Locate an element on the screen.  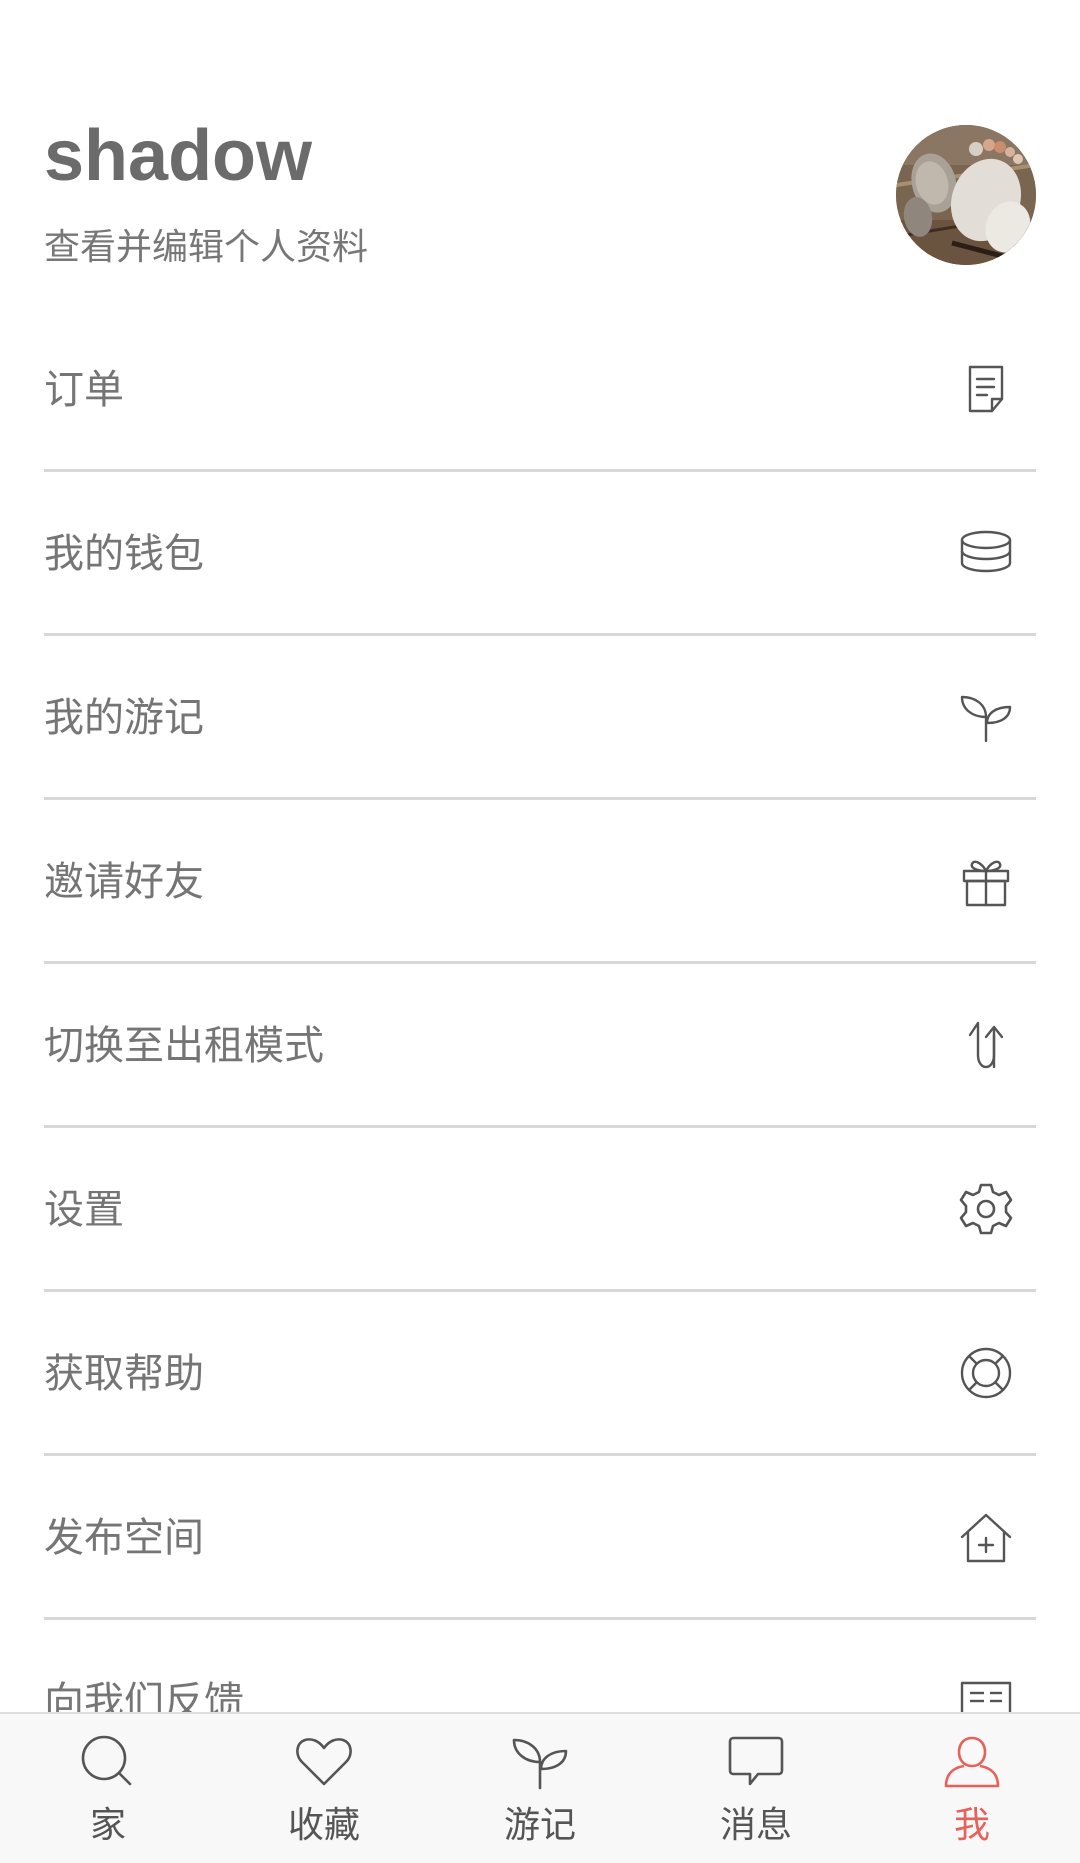
menu-item-switch-to-host: 切换至出租模式 is located at coordinates (540, 1046).